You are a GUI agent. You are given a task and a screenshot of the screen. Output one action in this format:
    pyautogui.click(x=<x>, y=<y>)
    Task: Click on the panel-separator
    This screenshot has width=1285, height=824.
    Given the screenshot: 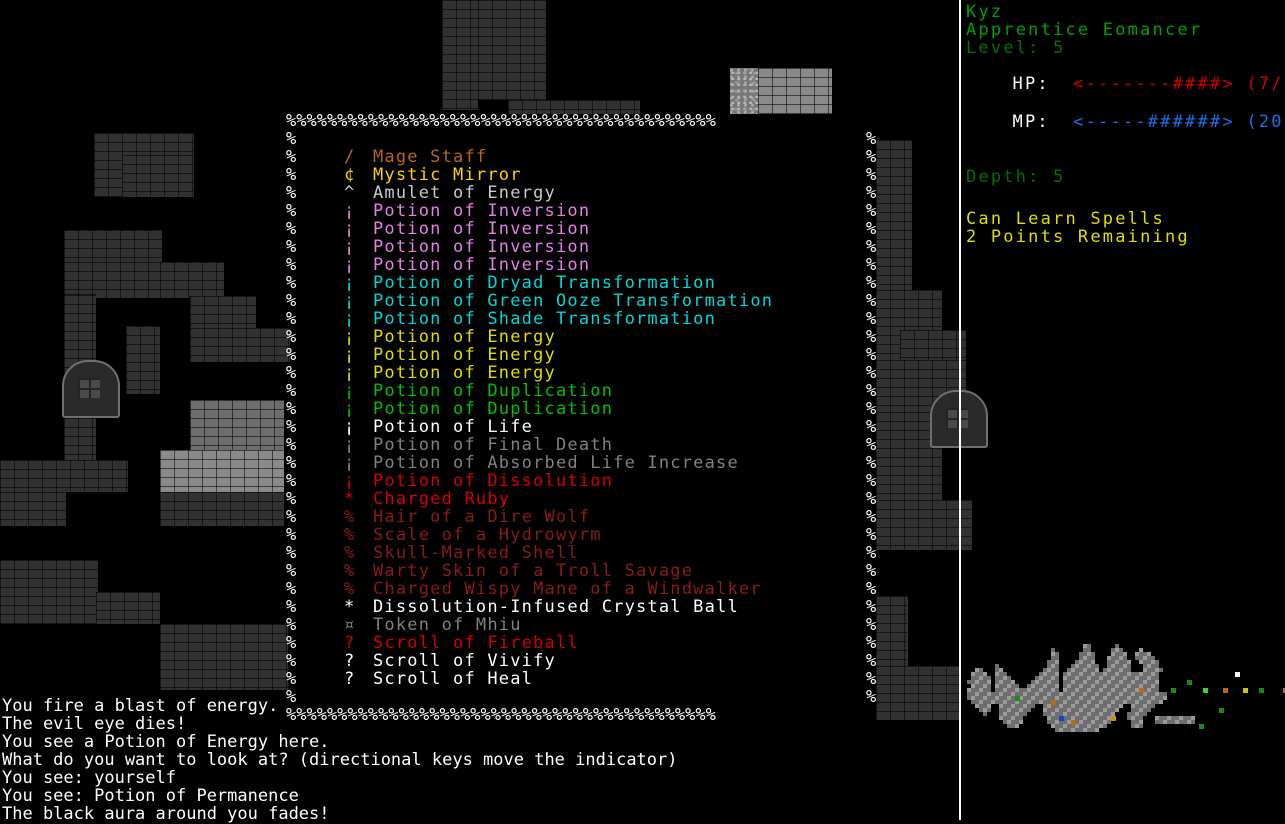 What is the action you would take?
    pyautogui.click(x=960, y=410)
    